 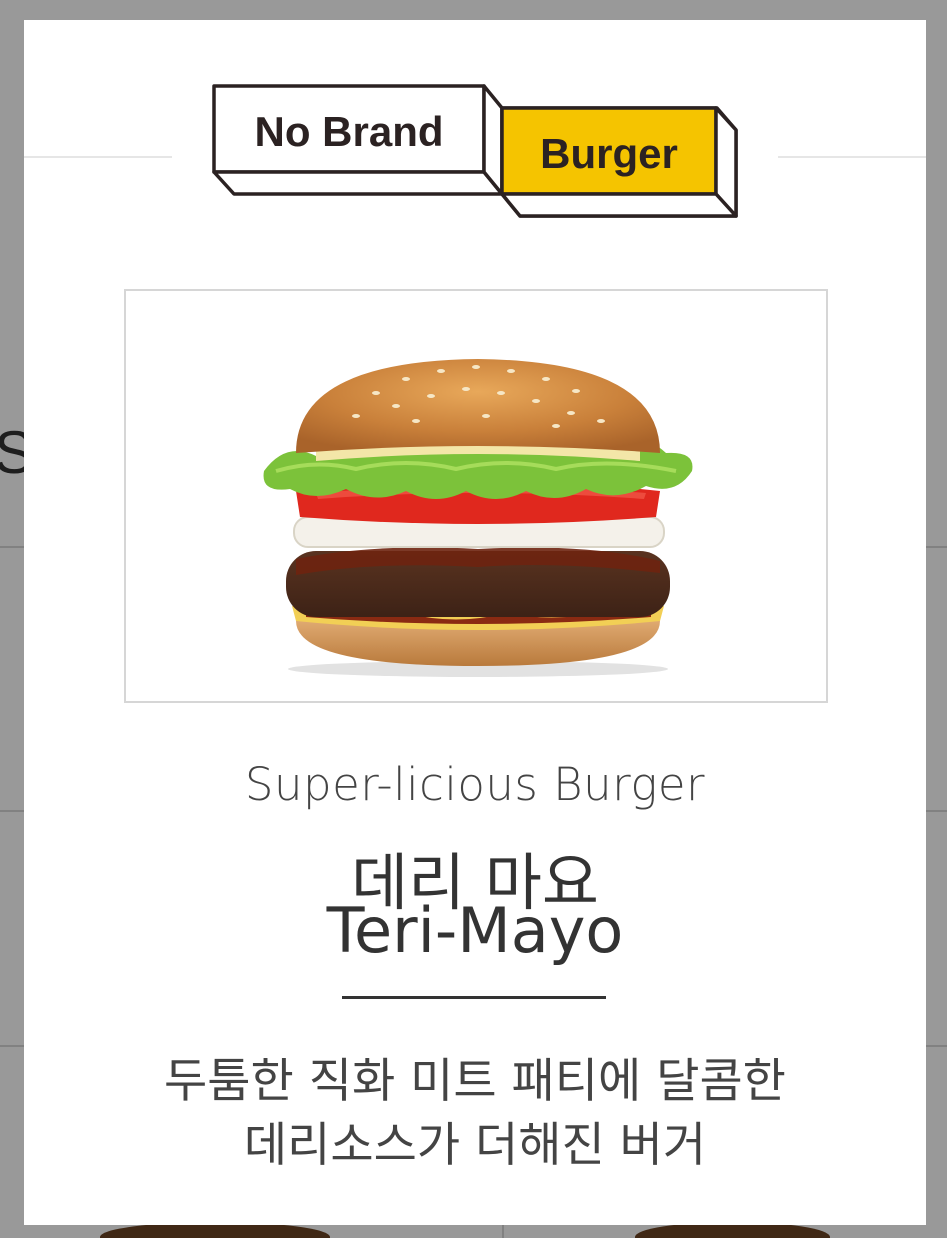 What do you see at coordinates (474, 997) in the screenshot?
I see `title-divider` at bounding box center [474, 997].